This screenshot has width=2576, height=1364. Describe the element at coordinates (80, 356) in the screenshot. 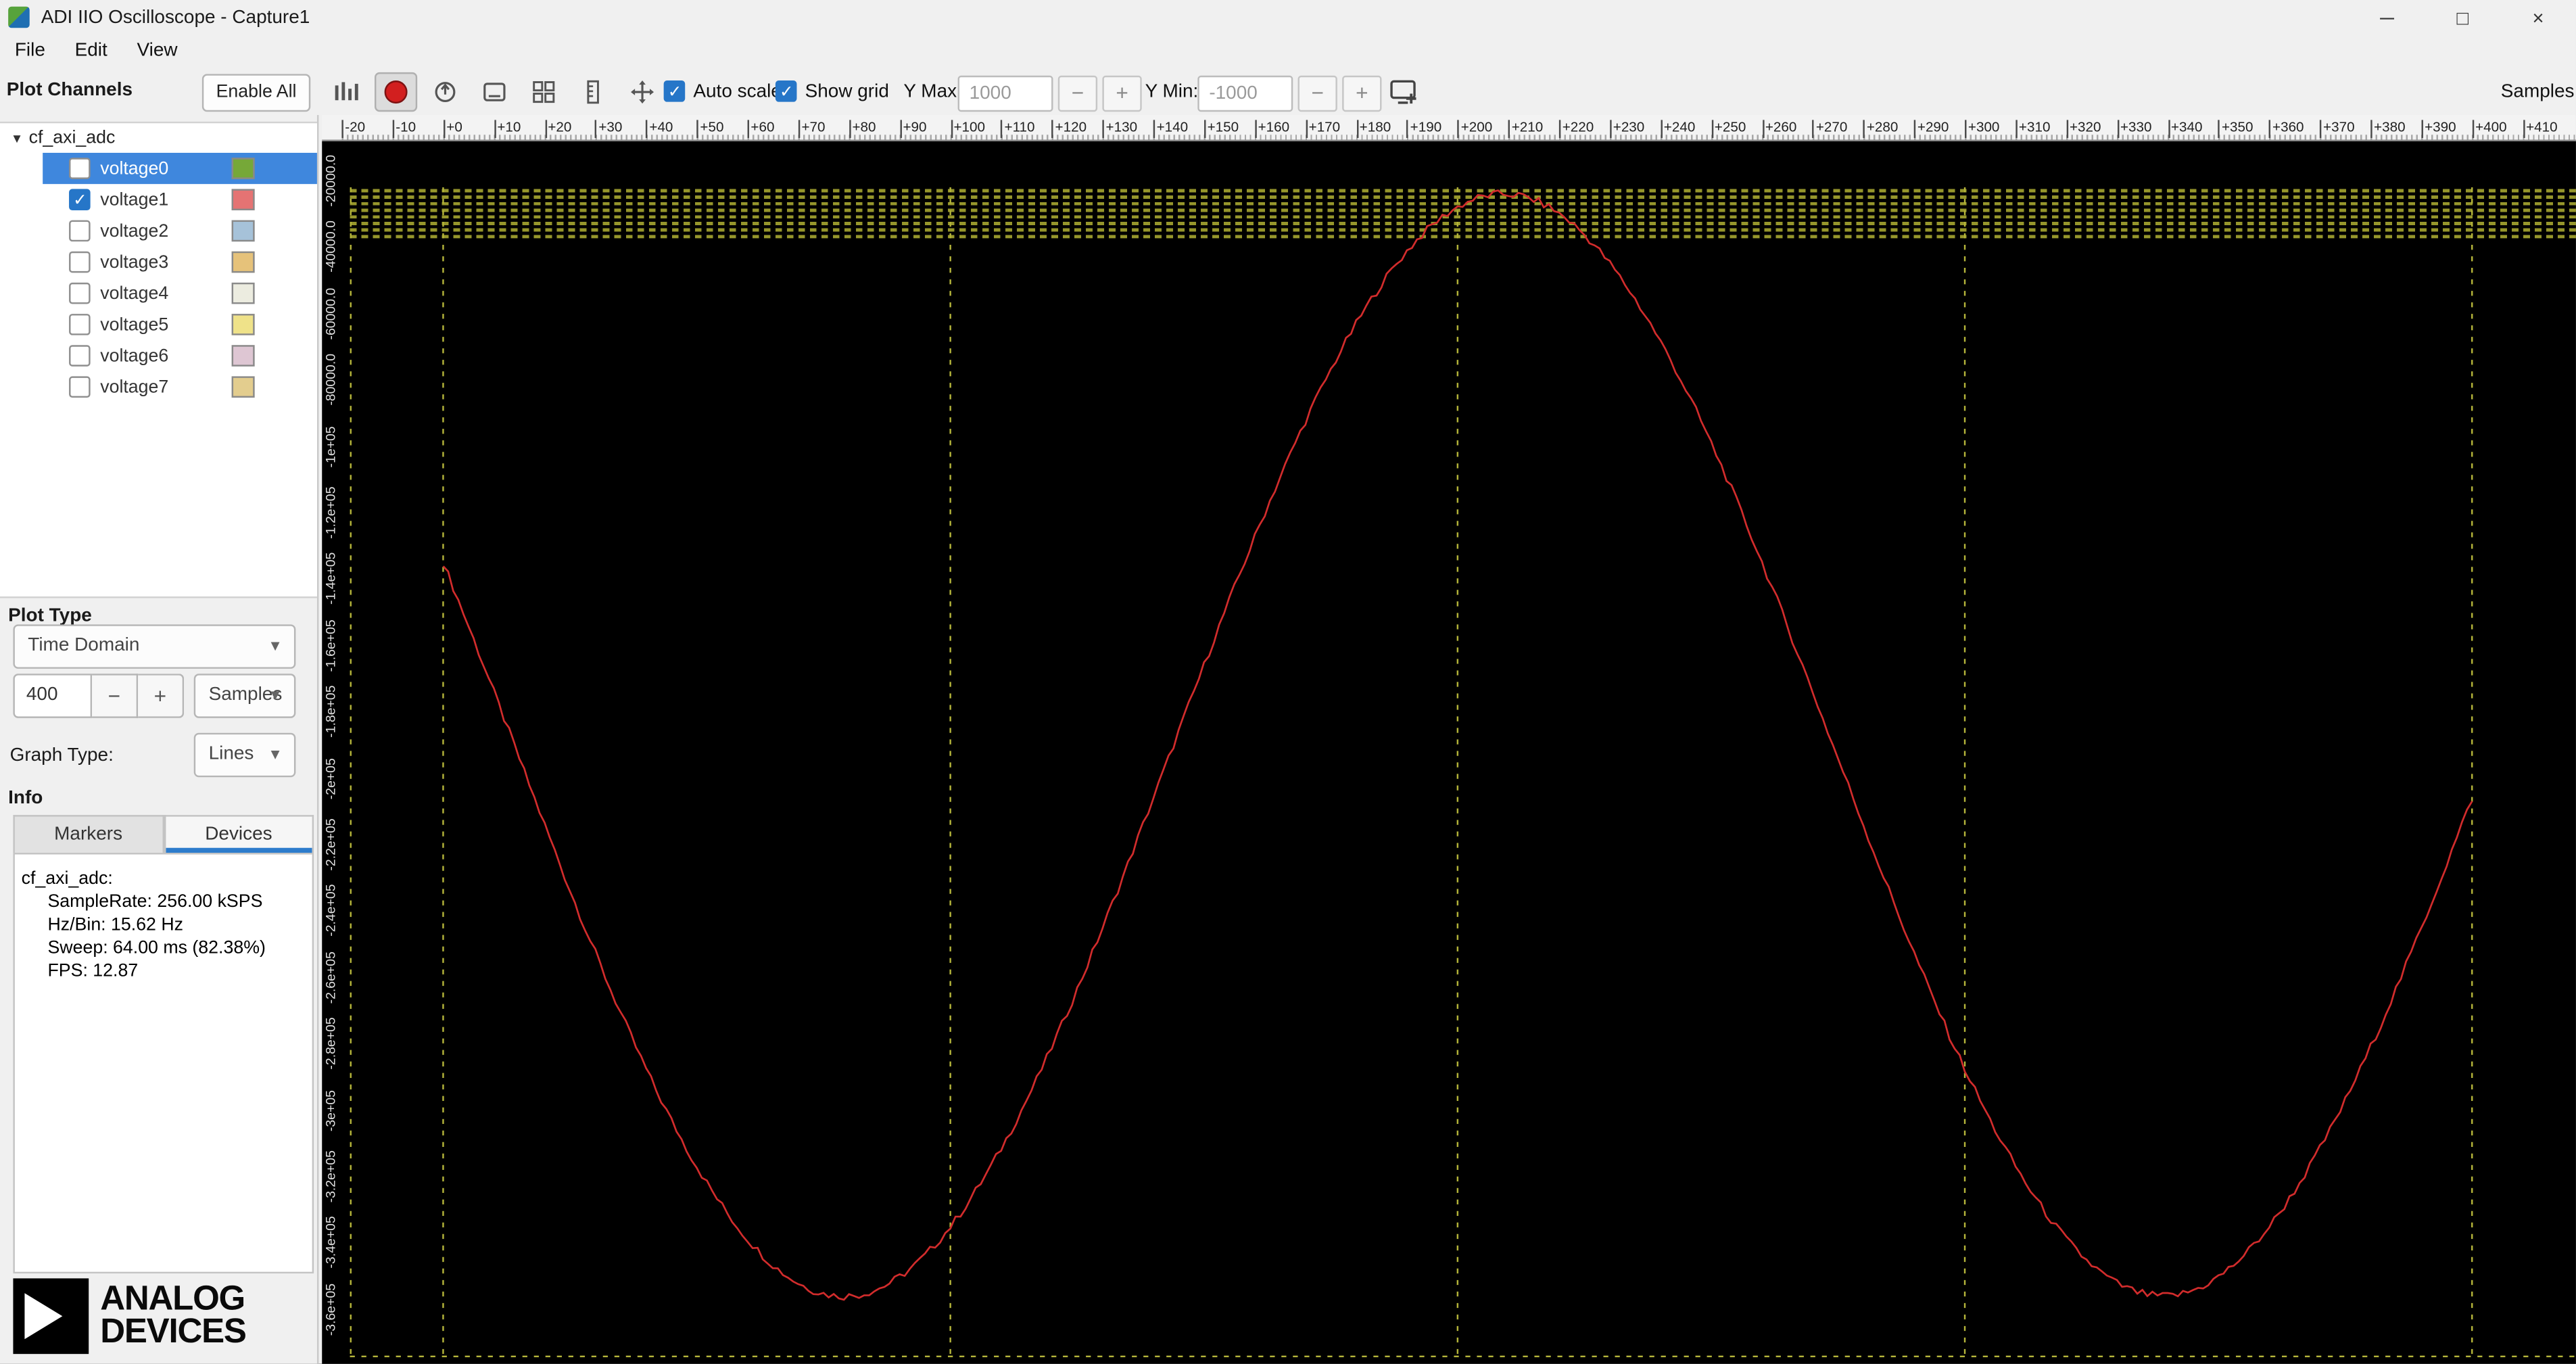

I see `channel-checkbox-voltage6` at that location.